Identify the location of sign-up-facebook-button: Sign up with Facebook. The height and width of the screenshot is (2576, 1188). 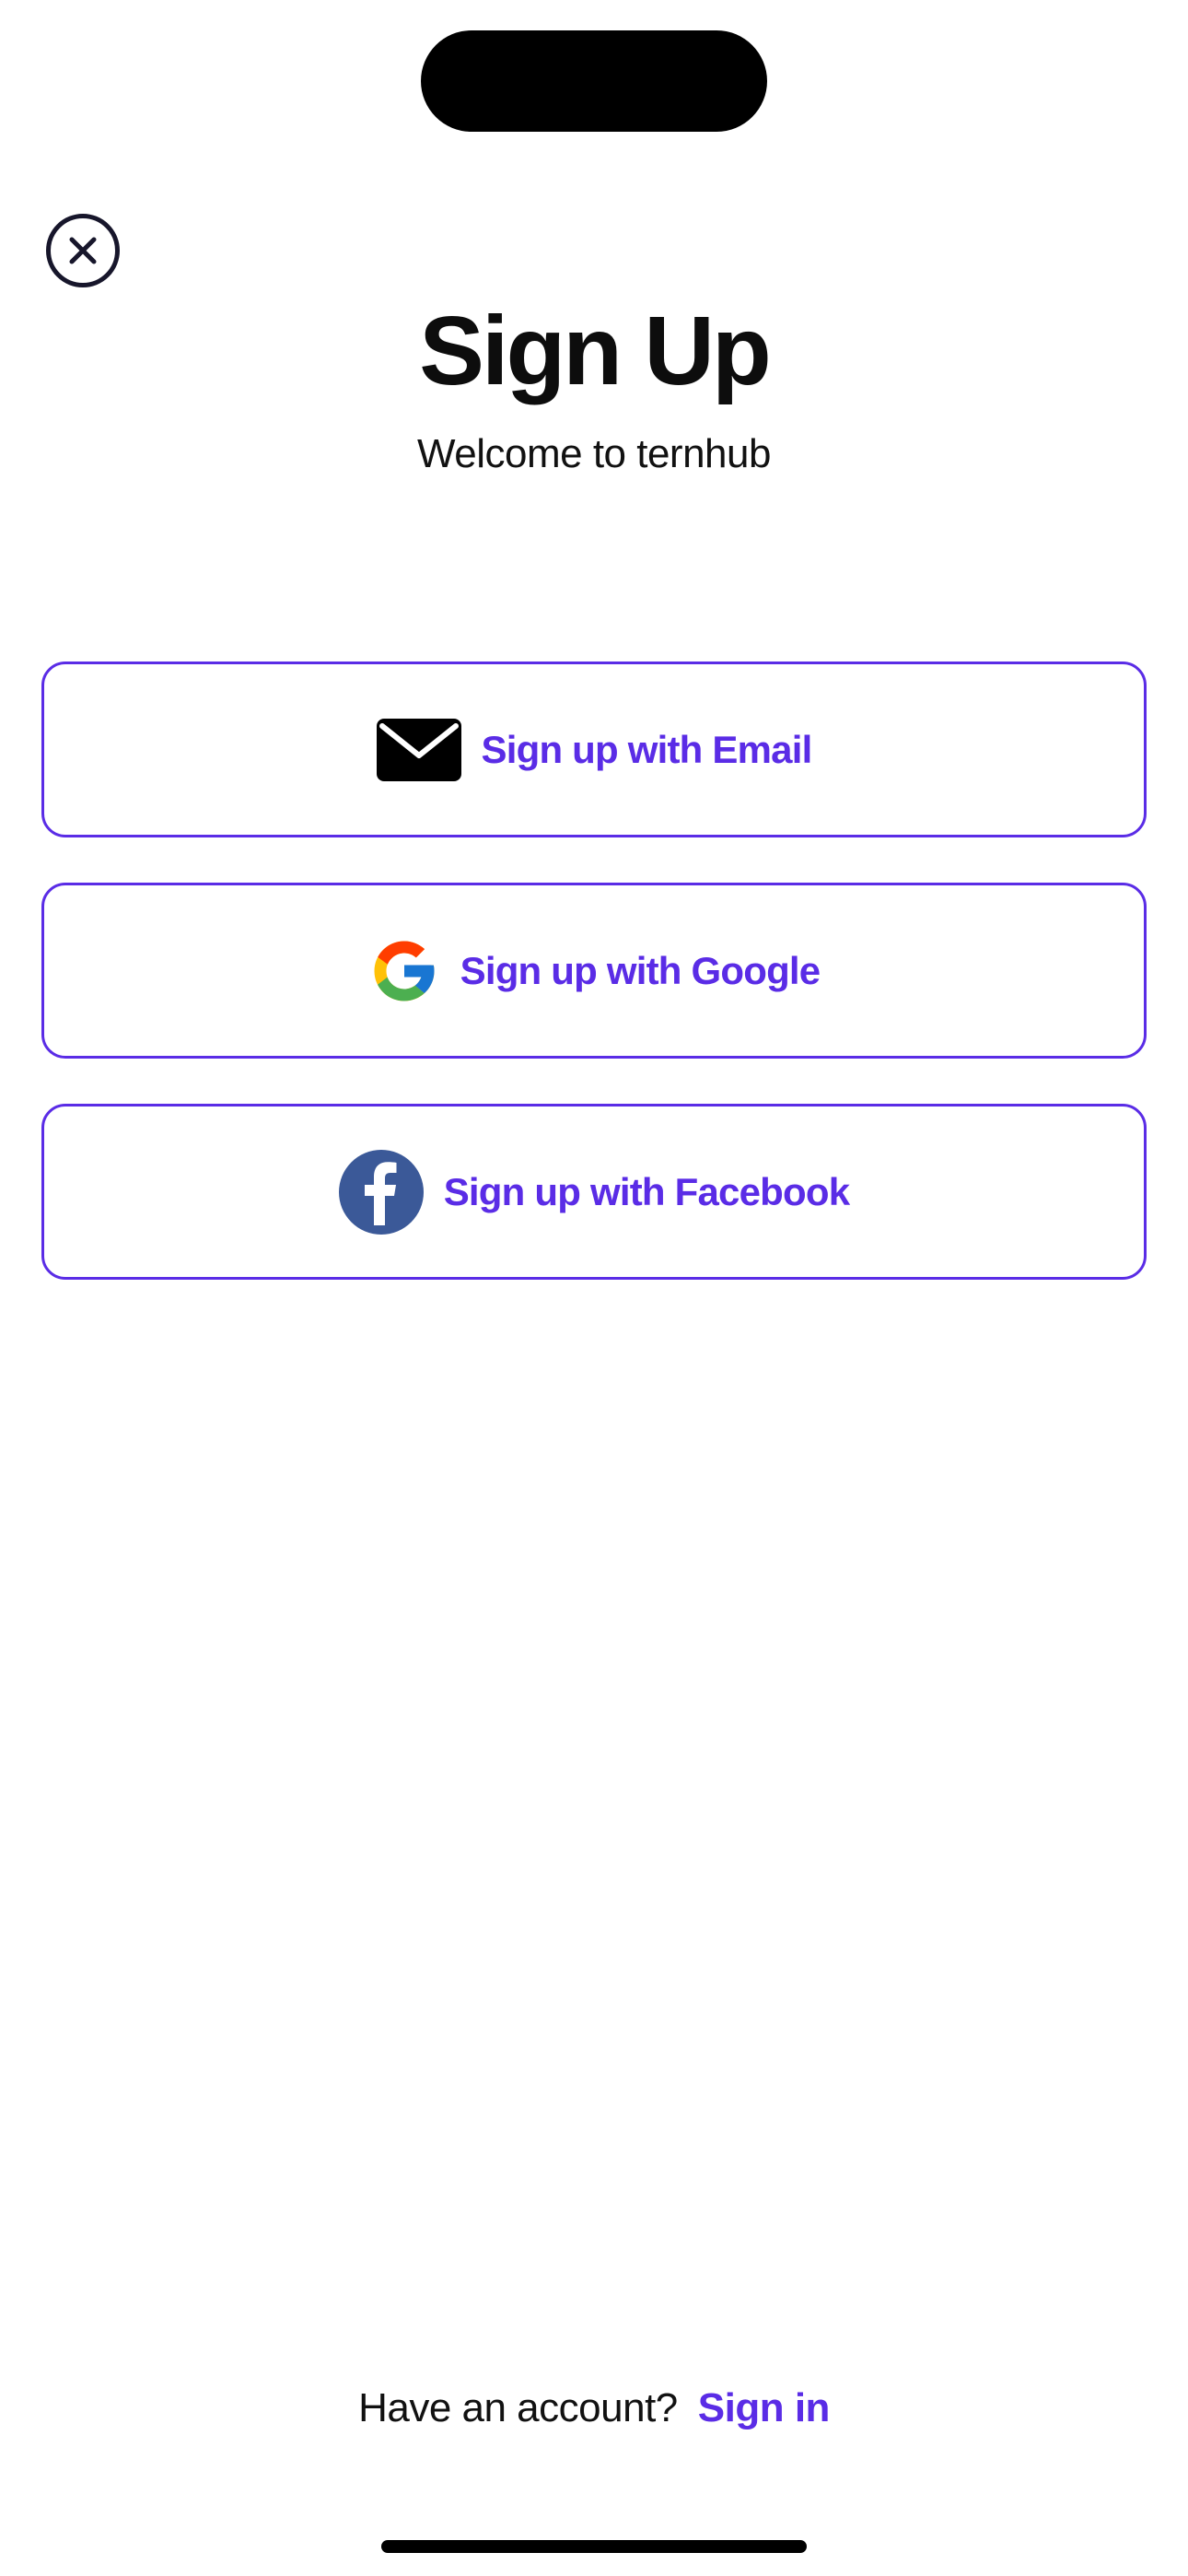
(594, 1192).